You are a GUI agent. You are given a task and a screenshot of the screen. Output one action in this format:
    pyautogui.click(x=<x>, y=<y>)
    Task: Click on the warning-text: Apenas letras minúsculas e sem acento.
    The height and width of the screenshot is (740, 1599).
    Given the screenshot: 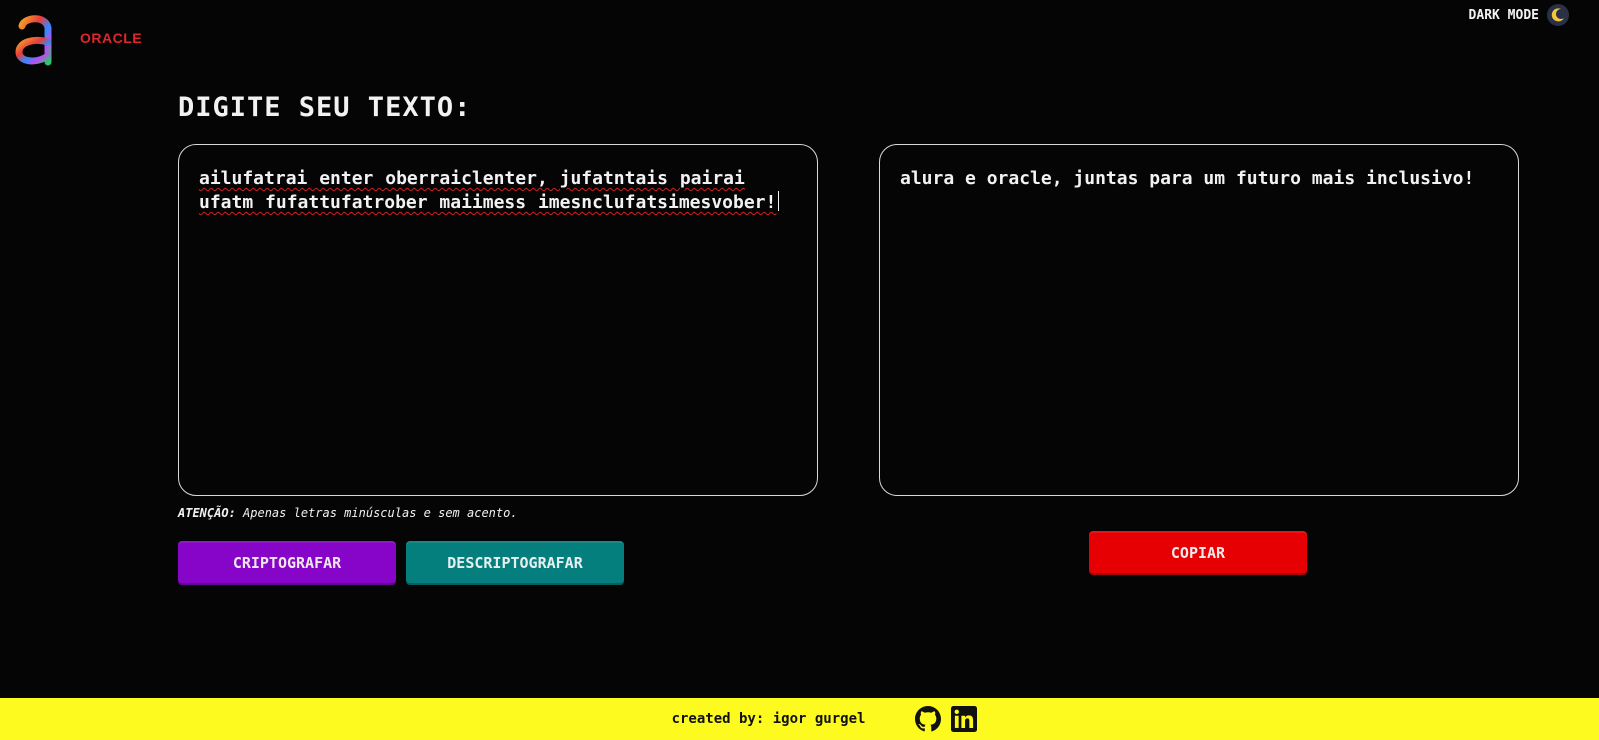 What is the action you would take?
    pyautogui.click(x=380, y=513)
    